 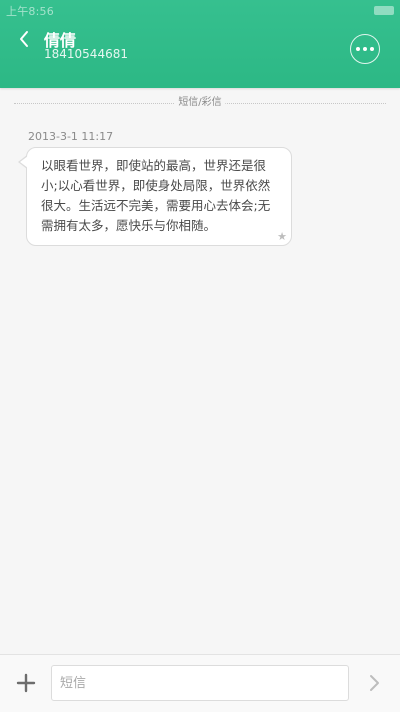 I want to click on more-options-button, so click(x=365, y=49).